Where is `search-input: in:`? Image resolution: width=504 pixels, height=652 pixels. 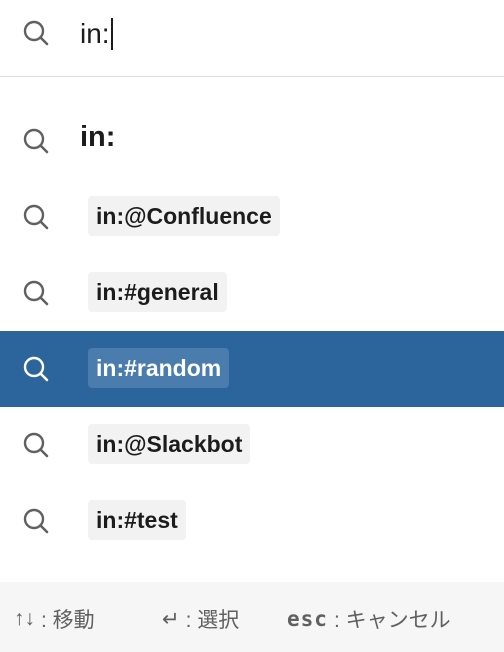 search-input: in: is located at coordinates (96, 34).